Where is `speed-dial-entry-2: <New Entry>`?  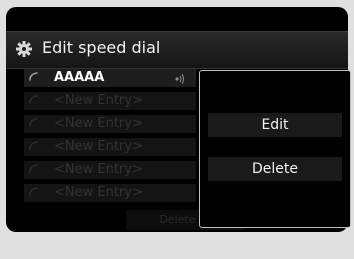
speed-dial-entry-2: <New Entry> is located at coordinates (110, 101).